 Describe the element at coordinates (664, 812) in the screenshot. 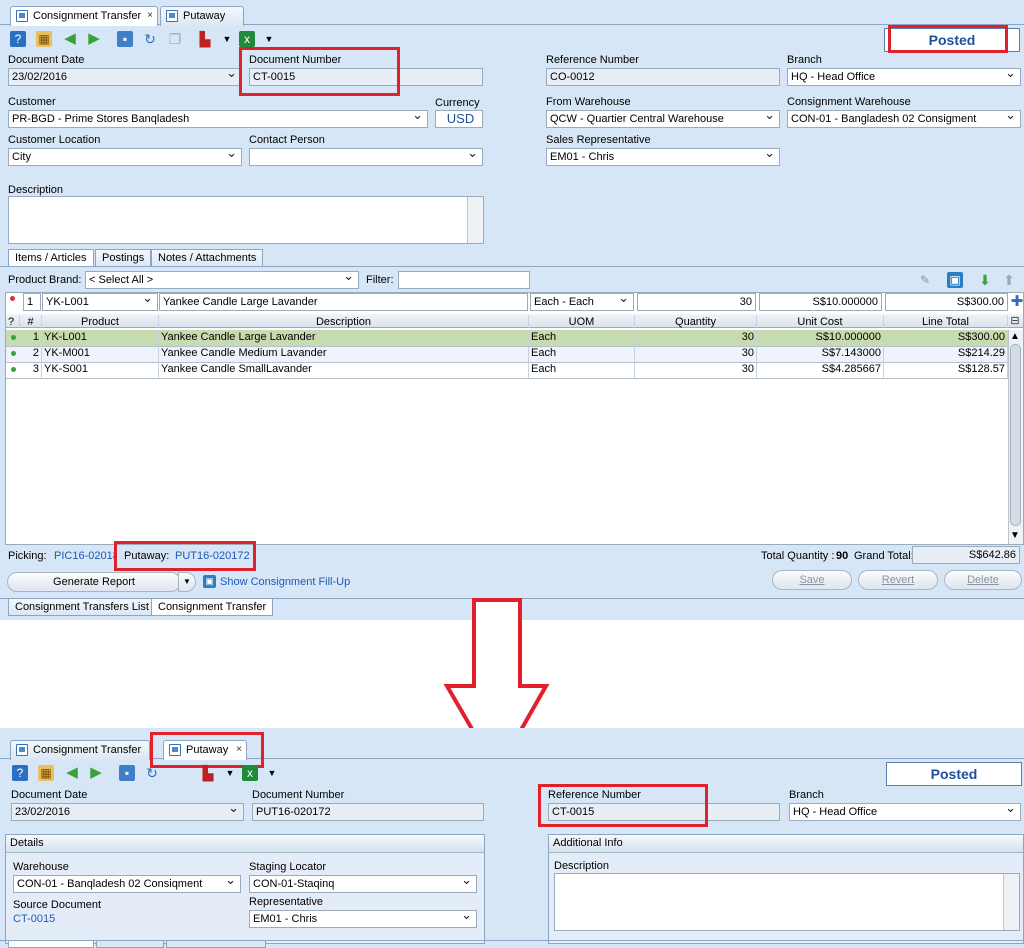

I see `reference-number-field: CT-0015` at that location.